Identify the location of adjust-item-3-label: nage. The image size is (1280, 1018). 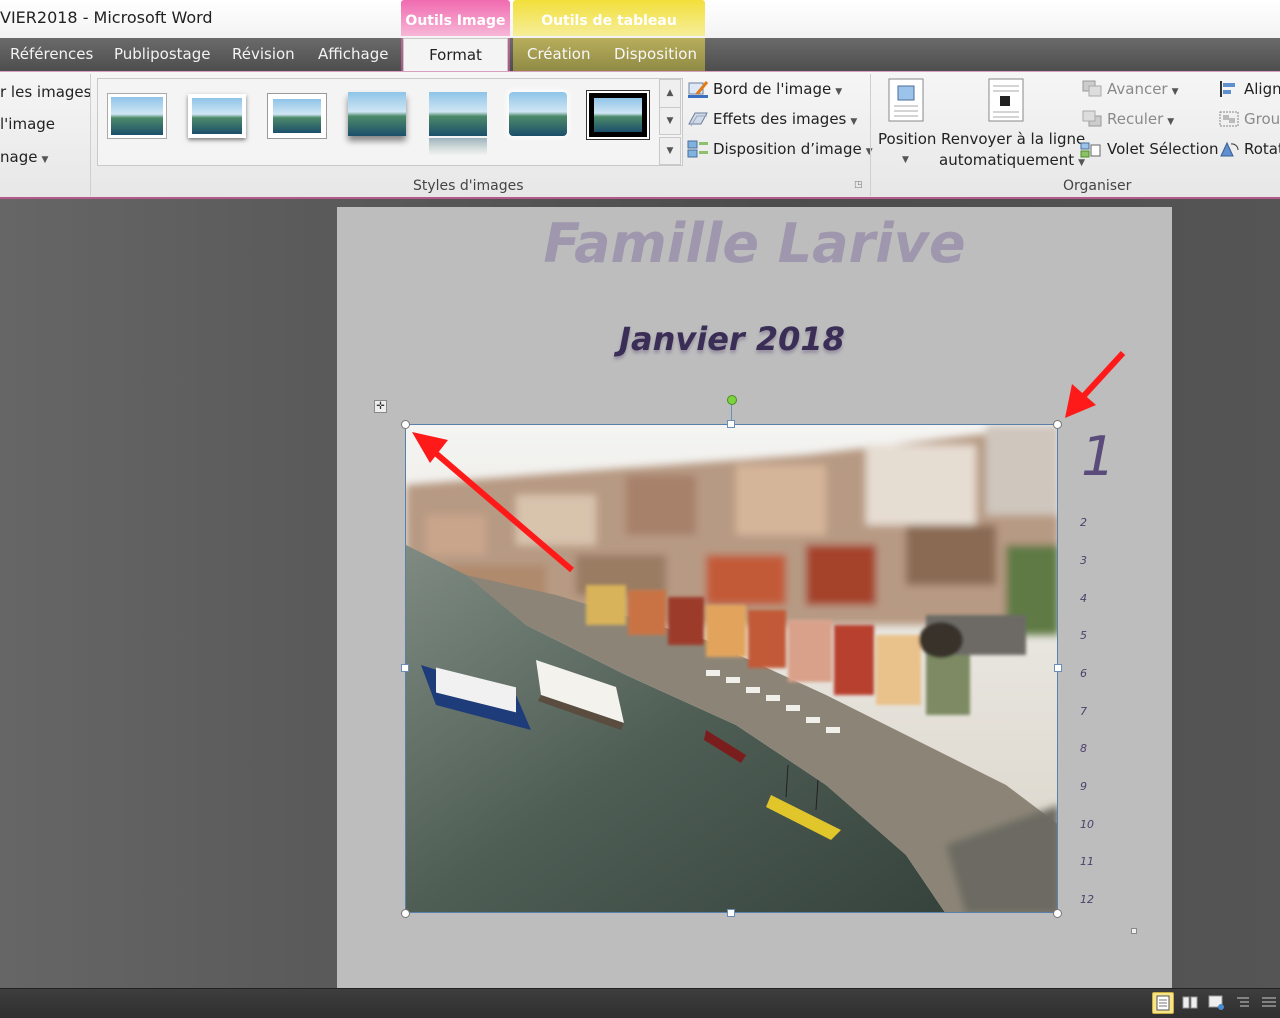
(19, 157).